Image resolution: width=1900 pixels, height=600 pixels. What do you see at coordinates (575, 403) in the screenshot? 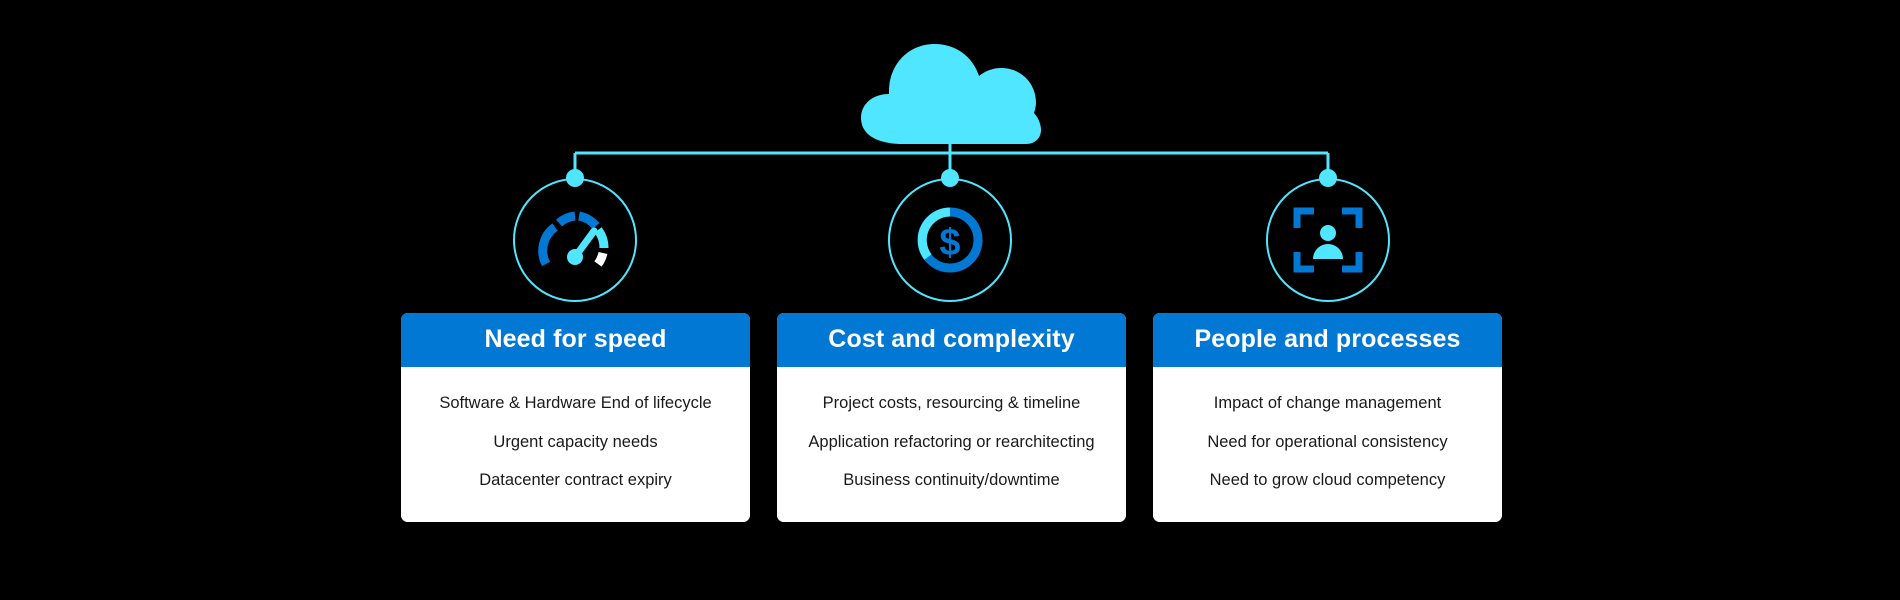
I see `list-item: Software & Hardware End of lifecycle` at bounding box center [575, 403].